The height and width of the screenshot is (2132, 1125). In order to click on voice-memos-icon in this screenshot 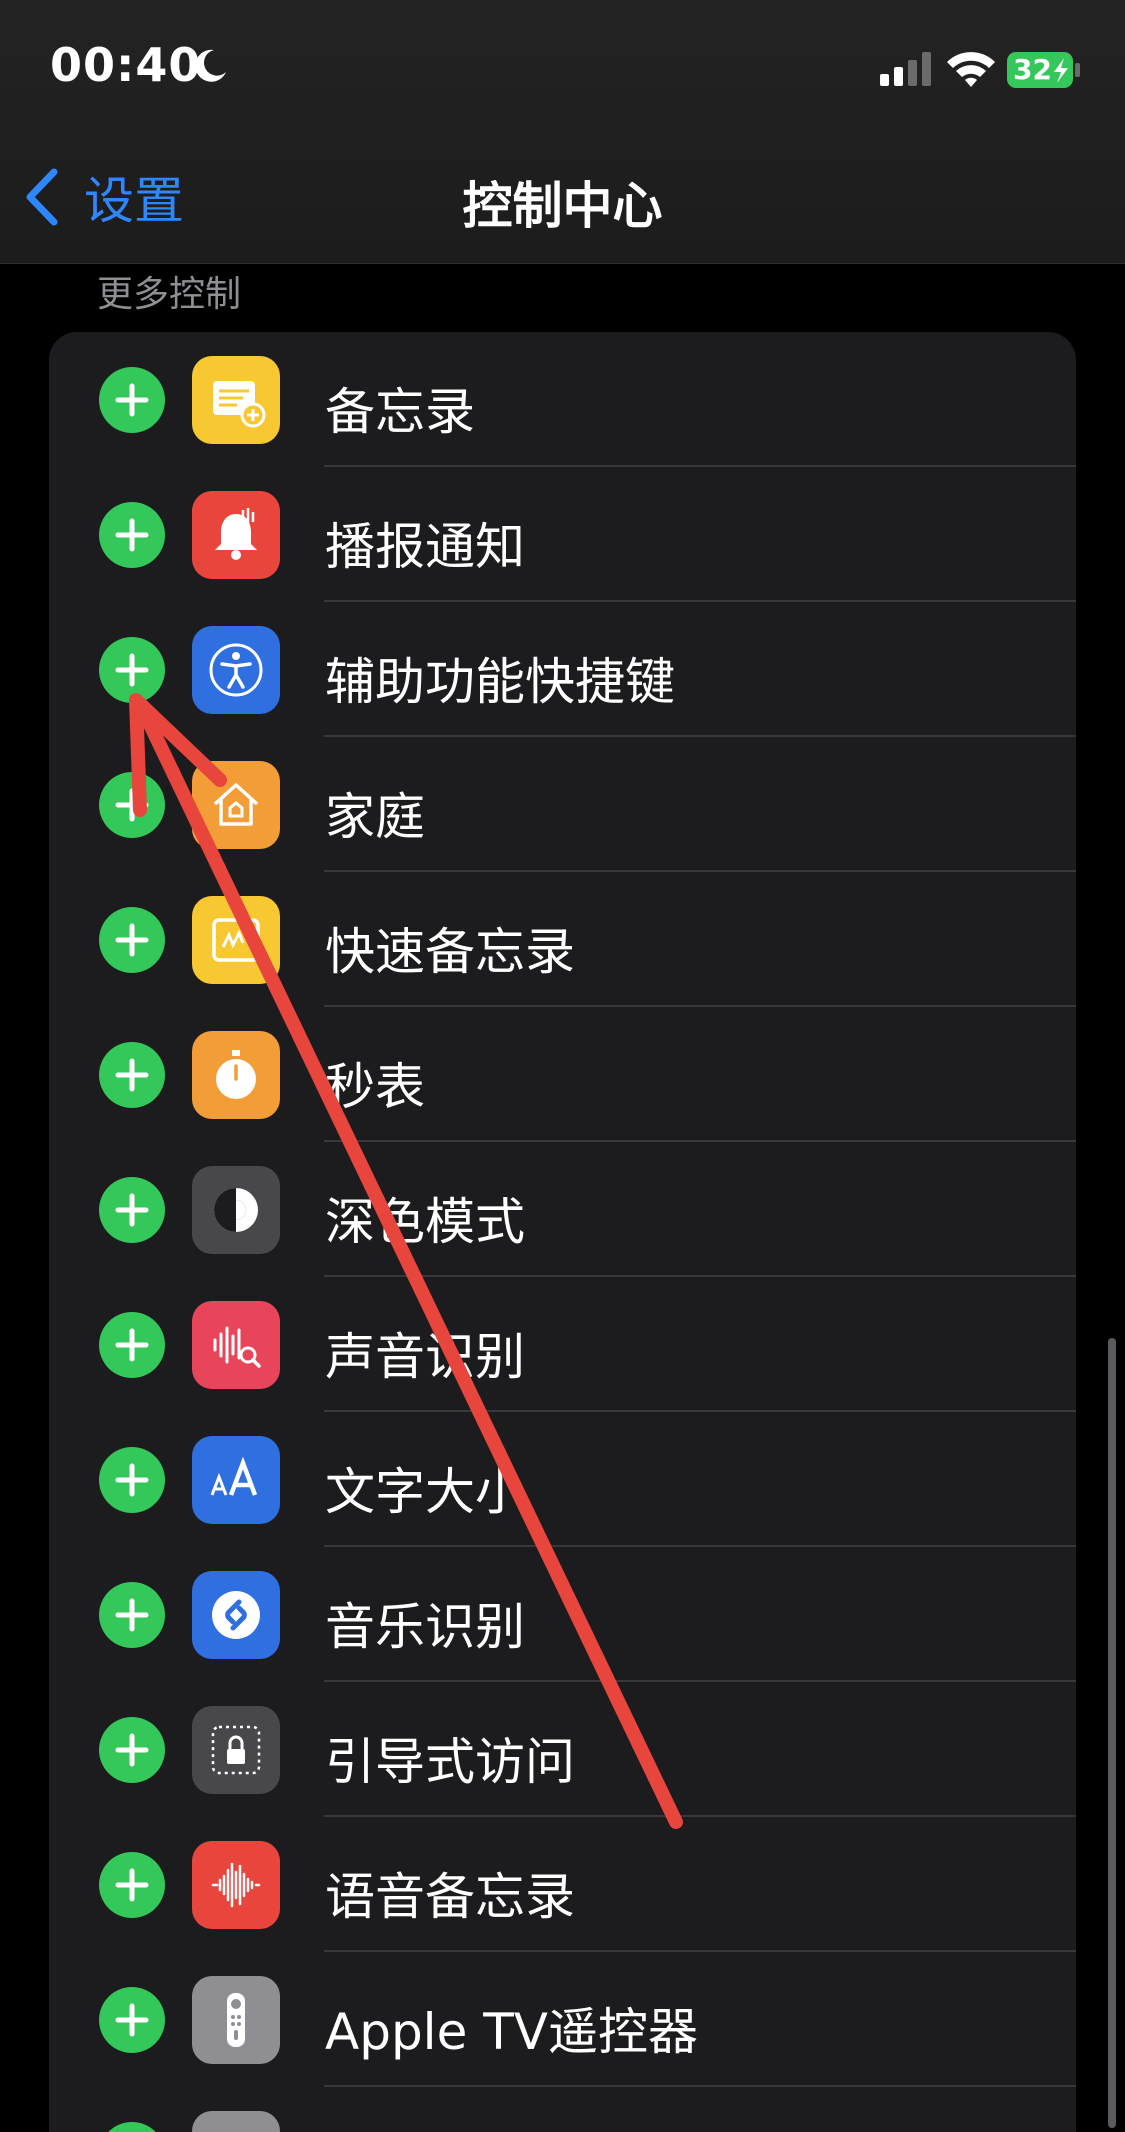, I will do `click(236, 1885)`.